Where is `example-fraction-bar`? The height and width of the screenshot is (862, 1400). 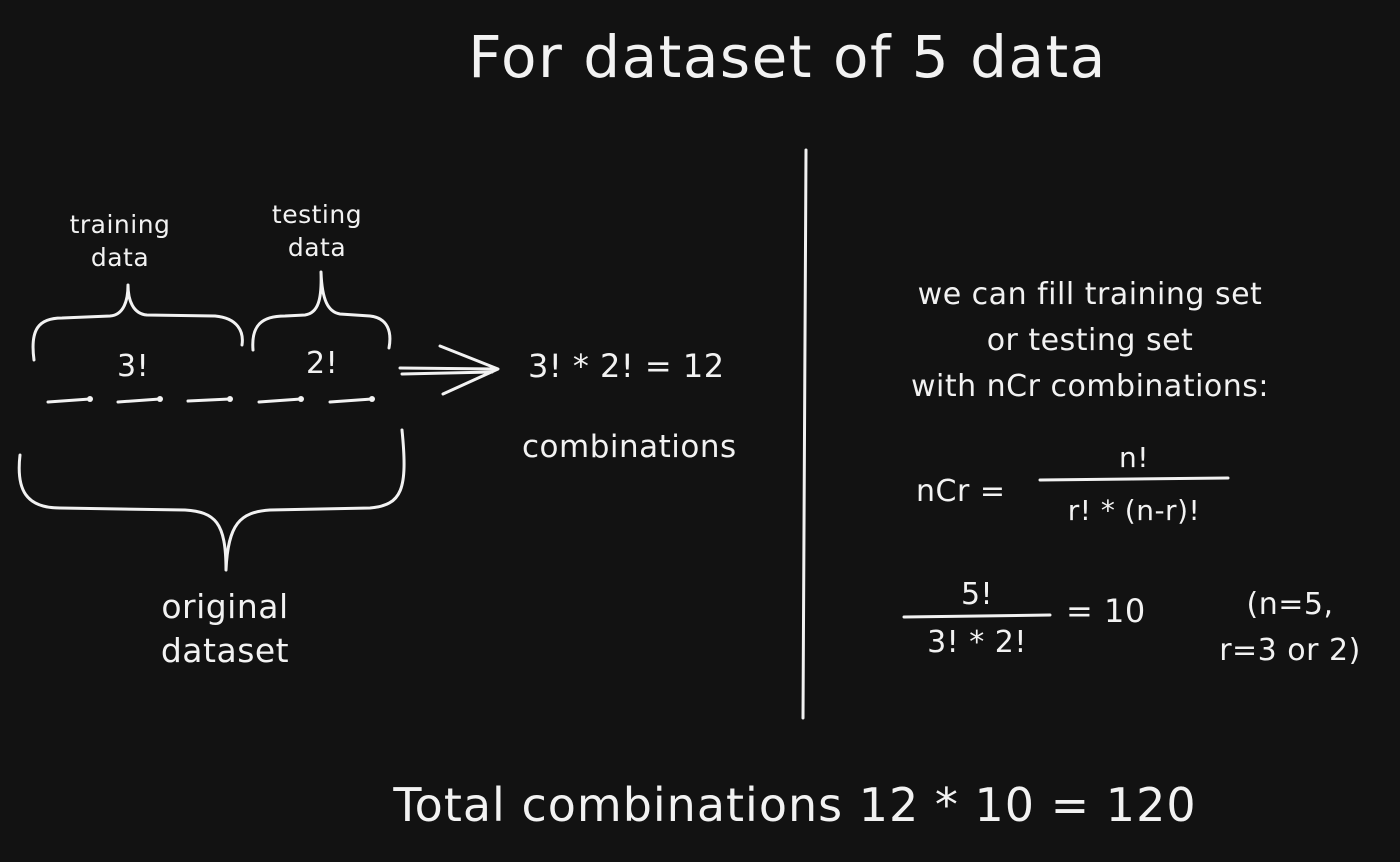 example-fraction-bar is located at coordinates (977, 616).